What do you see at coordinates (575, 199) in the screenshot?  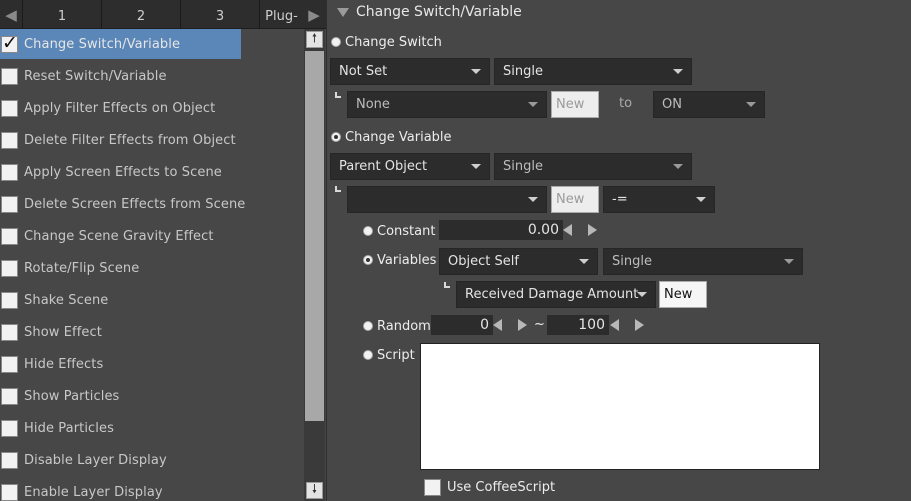 I see `new-variable-button: New` at bounding box center [575, 199].